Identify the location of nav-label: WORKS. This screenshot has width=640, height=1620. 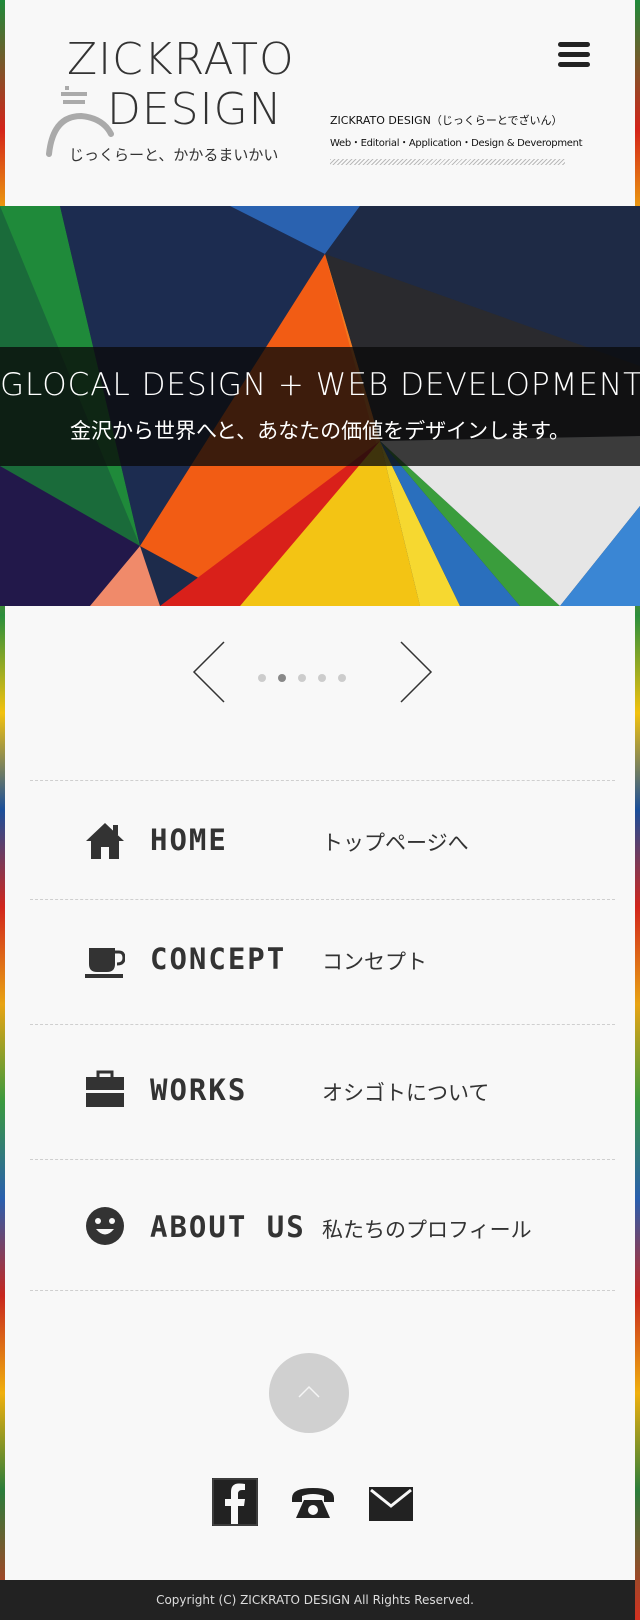
(199, 1090).